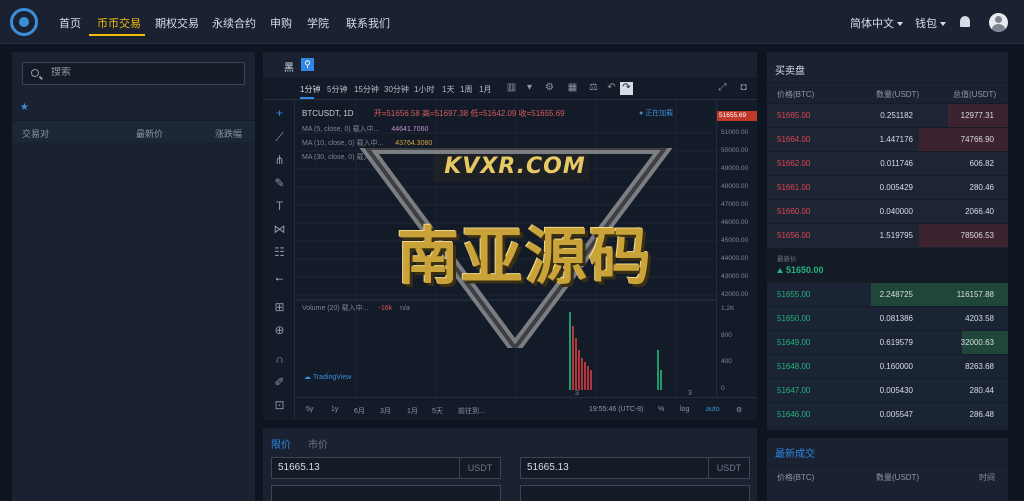 This screenshot has width=1024, height=501. I want to click on arrow-left-icon: ←, so click(279, 277).